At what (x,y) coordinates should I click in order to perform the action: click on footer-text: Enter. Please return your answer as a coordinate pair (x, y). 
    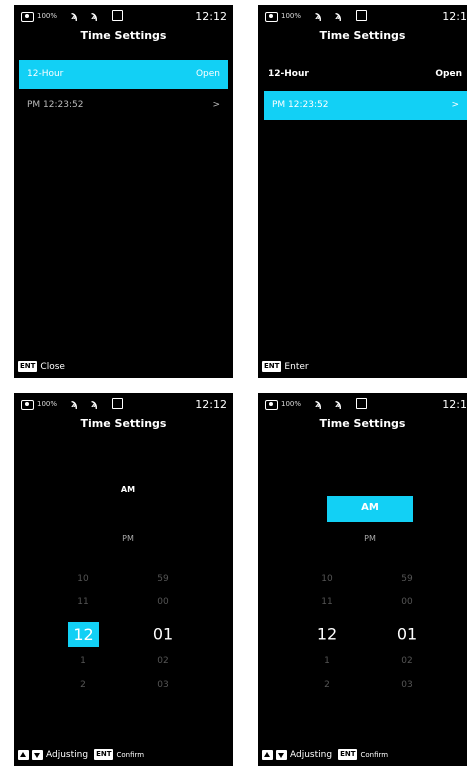
    Looking at the image, I should click on (296, 366).